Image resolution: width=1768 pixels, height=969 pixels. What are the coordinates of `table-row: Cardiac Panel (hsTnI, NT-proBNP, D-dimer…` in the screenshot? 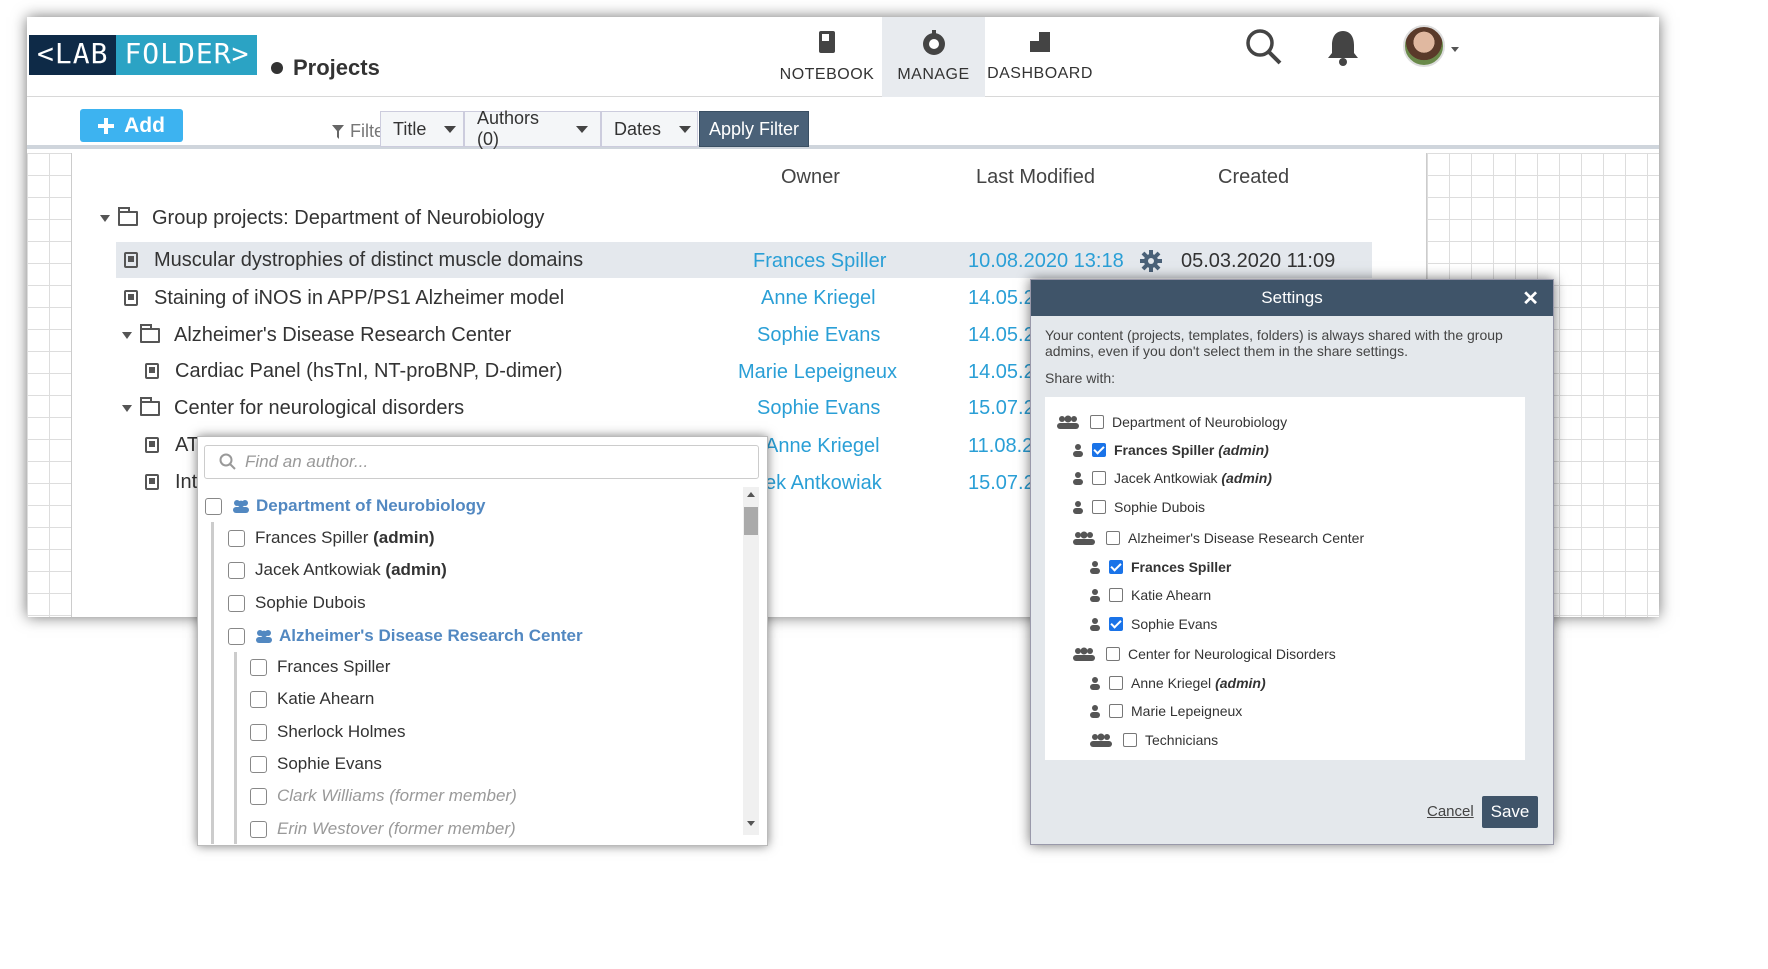 It's located at (354, 371).